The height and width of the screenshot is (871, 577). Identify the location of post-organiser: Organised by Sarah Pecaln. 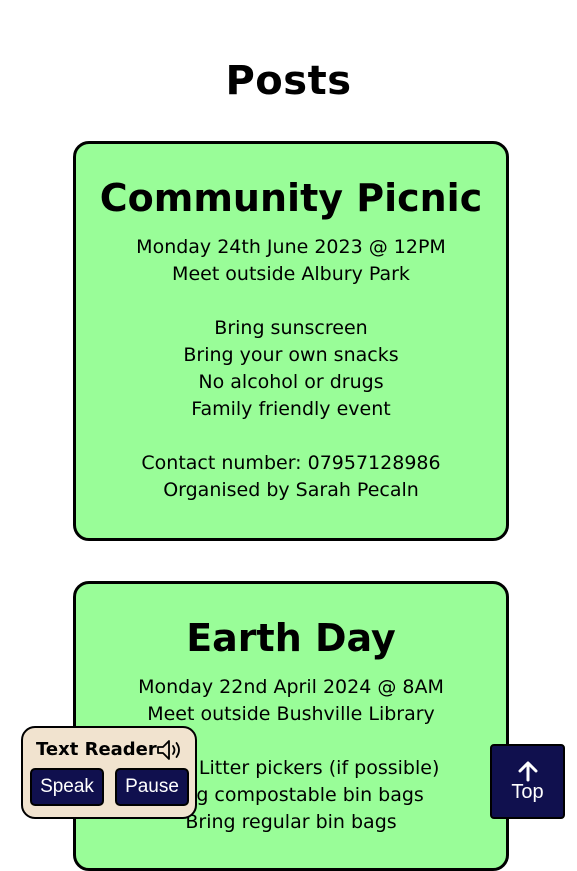
(291, 490).